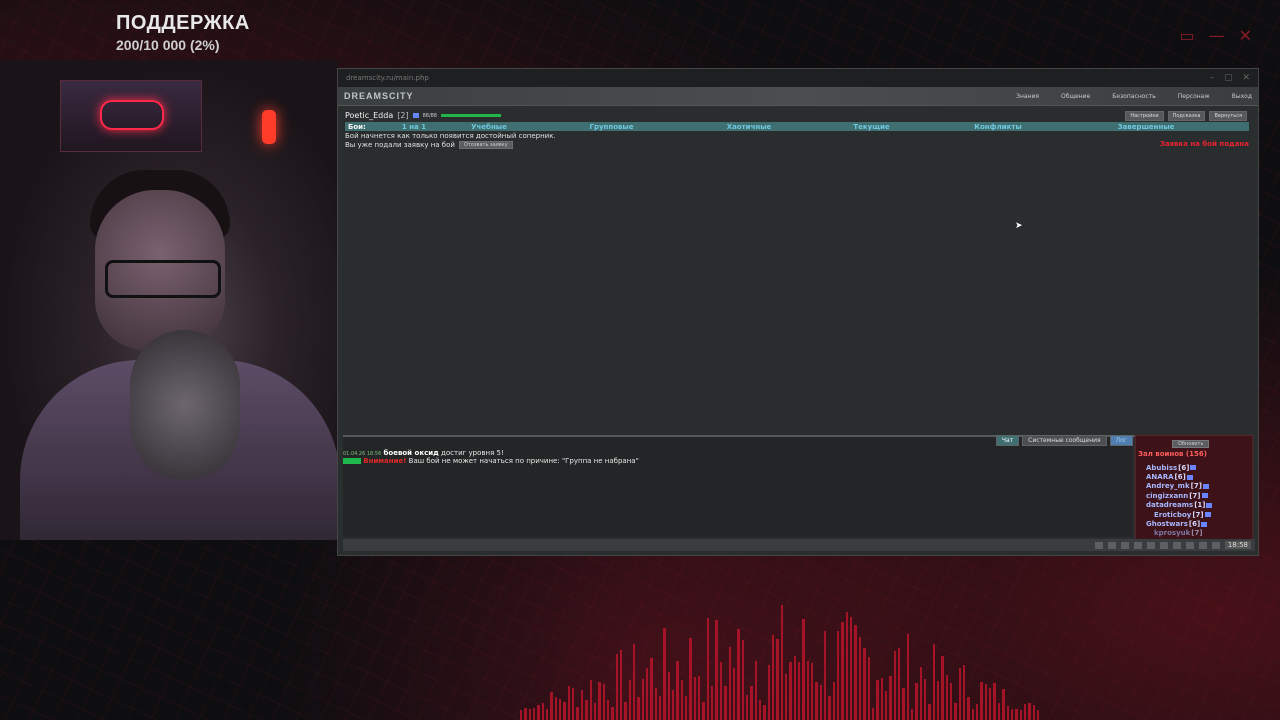 The width and height of the screenshot is (1280, 720). What do you see at coordinates (1064, 440) in the screenshot?
I see `tab-system-messages: Системные сообщения` at bounding box center [1064, 440].